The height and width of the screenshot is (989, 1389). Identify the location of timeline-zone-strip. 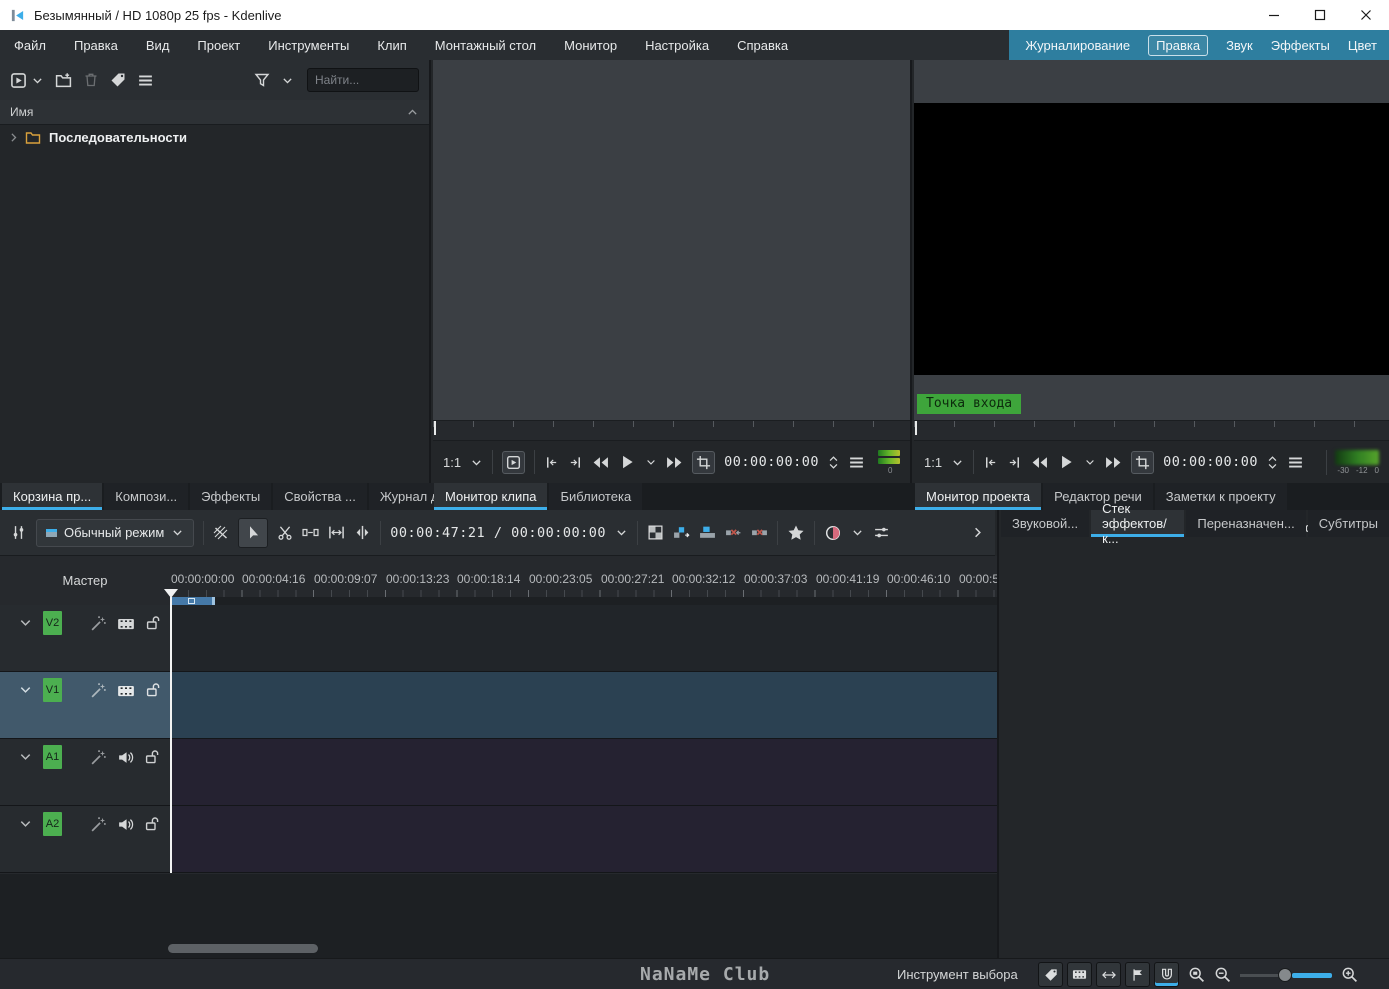
(583, 601).